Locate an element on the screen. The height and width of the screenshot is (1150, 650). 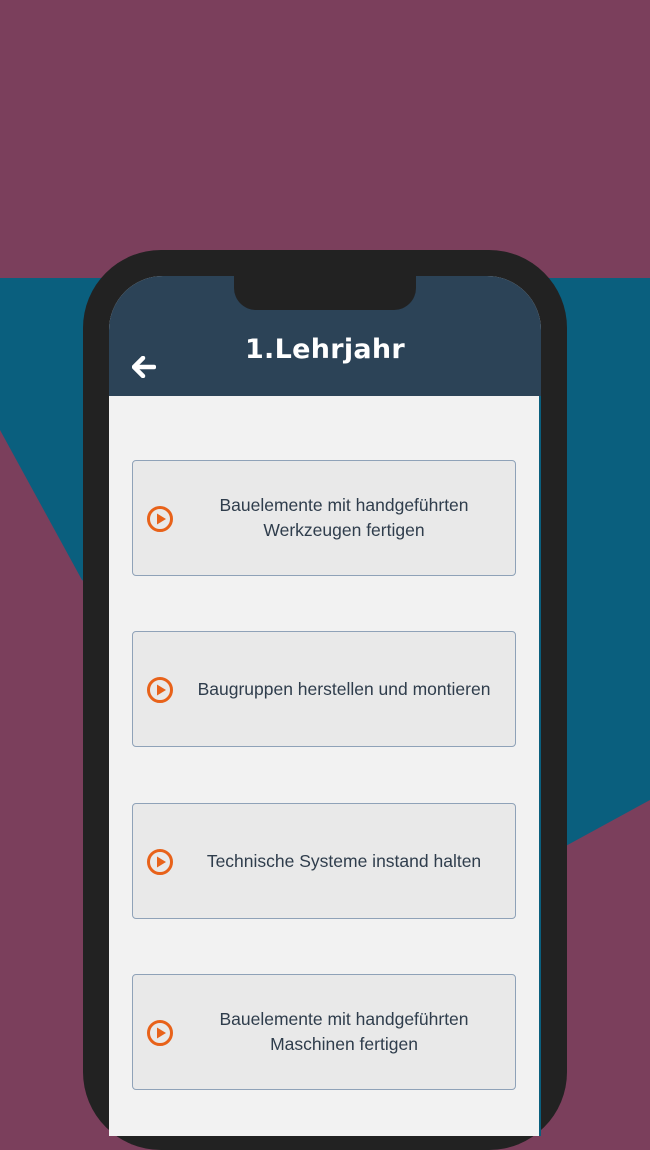
module-title-line: Technische Systeme instand halten is located at coordinates (344, 860).